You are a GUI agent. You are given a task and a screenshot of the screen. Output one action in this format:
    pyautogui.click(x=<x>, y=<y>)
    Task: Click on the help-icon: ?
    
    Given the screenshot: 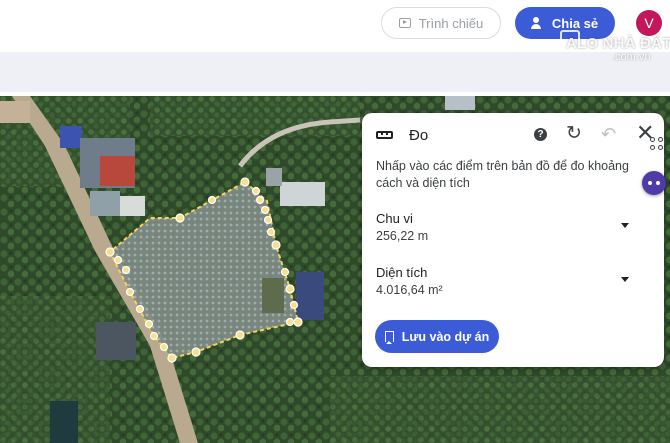 What is the action you would take?
    pyautogui.click(x=540, y=134)
    